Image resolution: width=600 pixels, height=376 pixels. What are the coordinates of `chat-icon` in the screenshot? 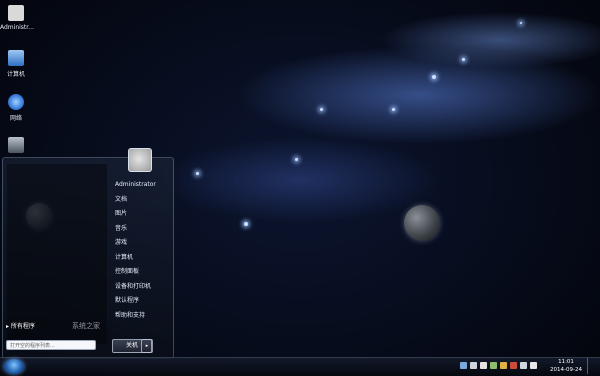 It's located at (523, 365).